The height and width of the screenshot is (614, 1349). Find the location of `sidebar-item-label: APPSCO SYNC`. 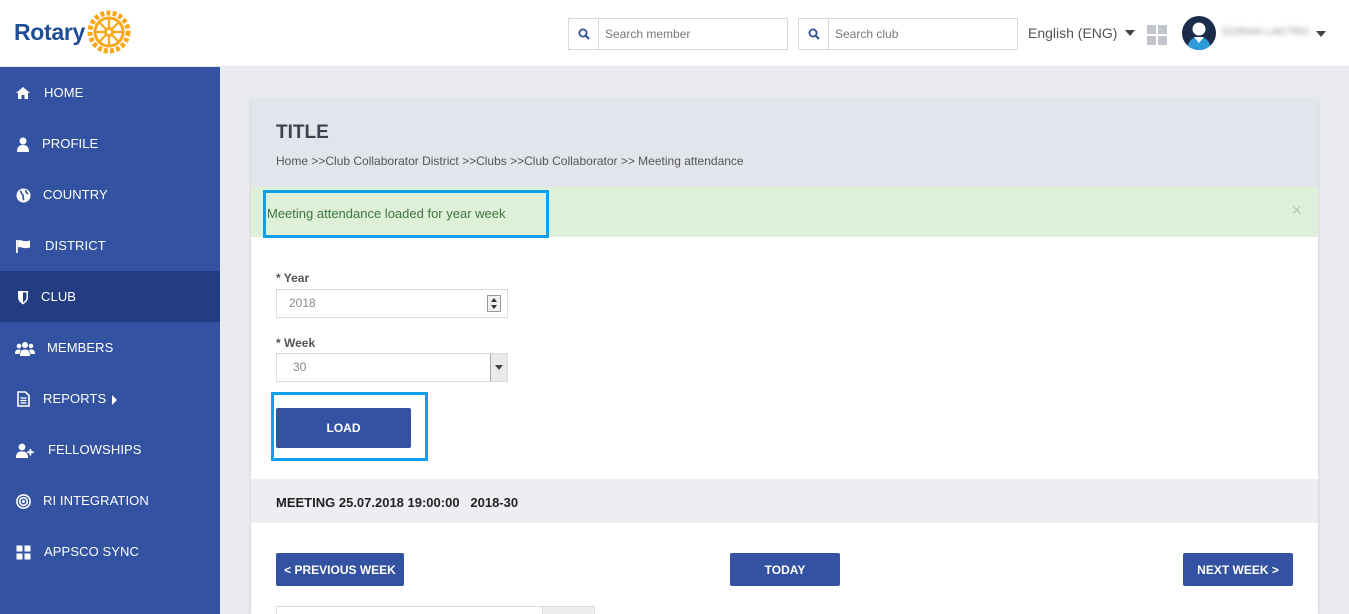

sidebar-item-label: APPSCO SYNC is located at coordinates (92, 551).